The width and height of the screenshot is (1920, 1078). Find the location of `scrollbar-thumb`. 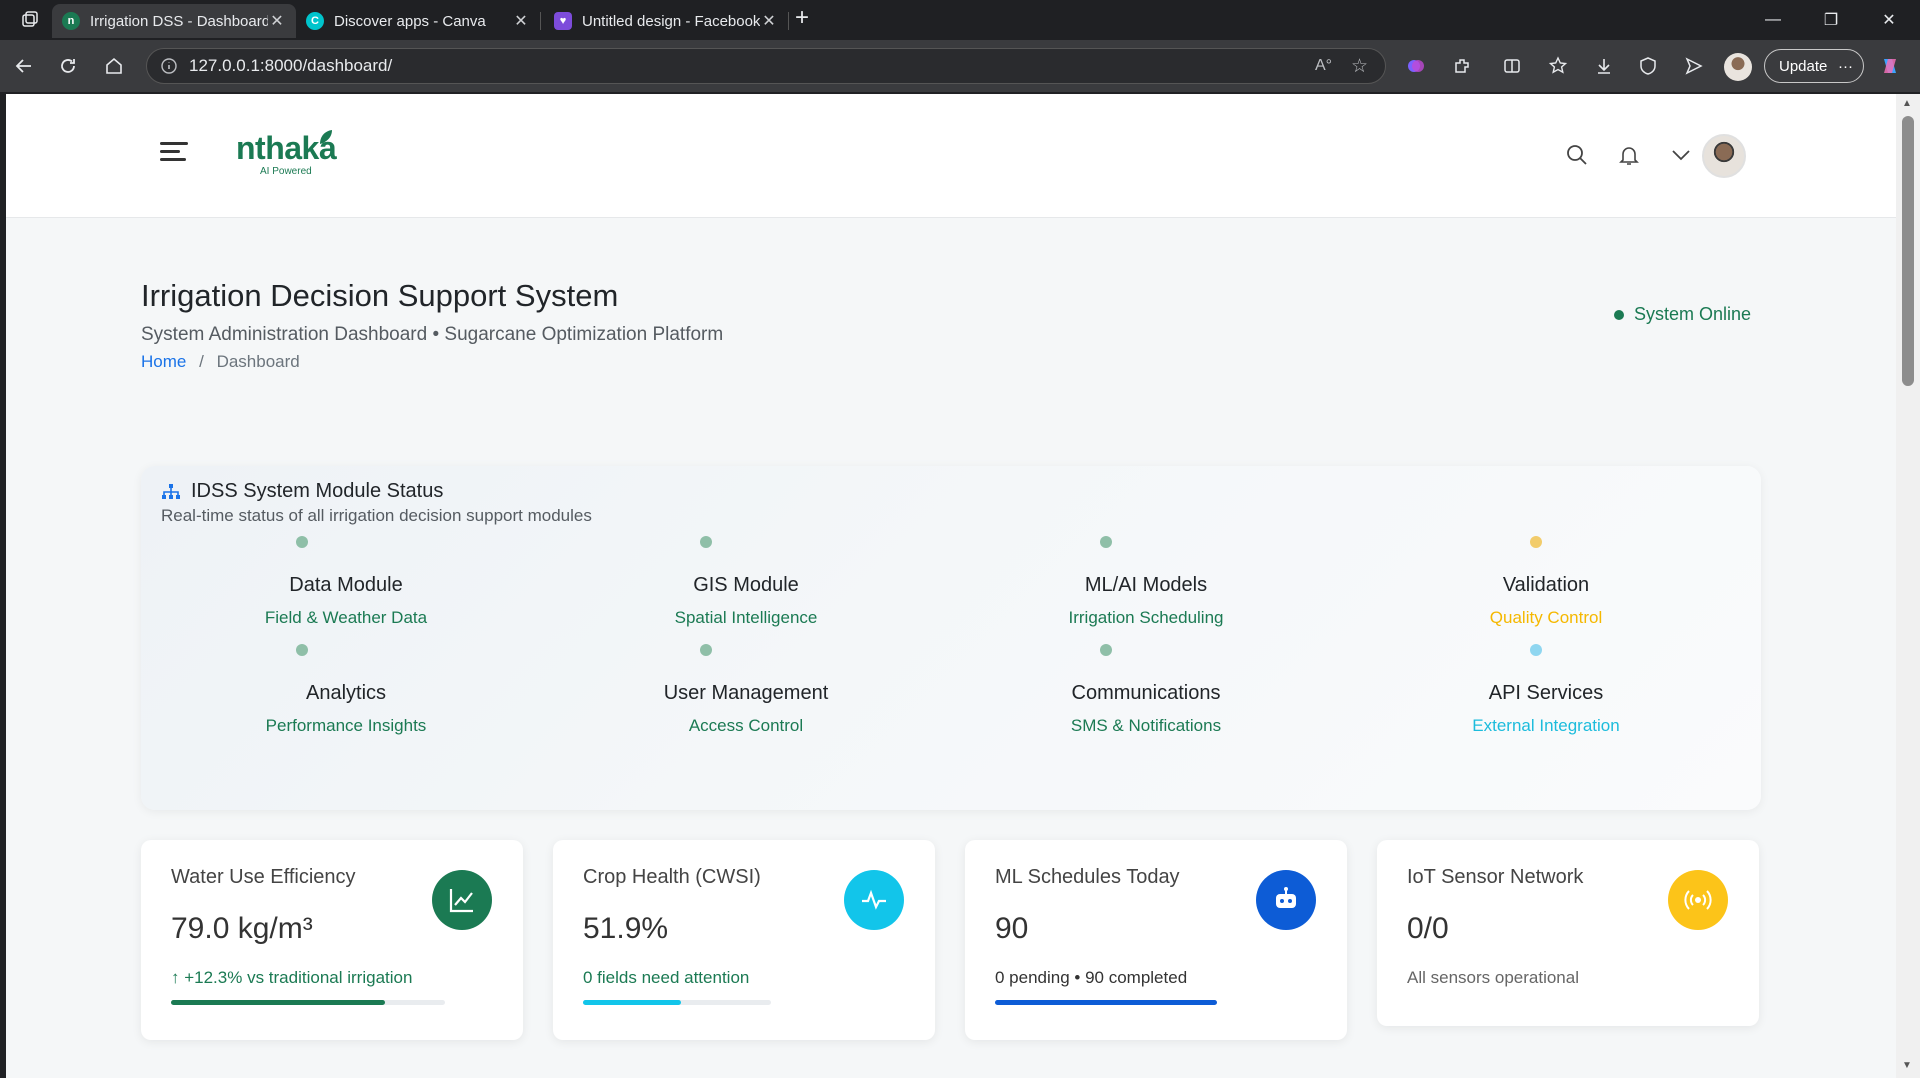

scrollbar-thumb is located at coordinates (1908, 251).